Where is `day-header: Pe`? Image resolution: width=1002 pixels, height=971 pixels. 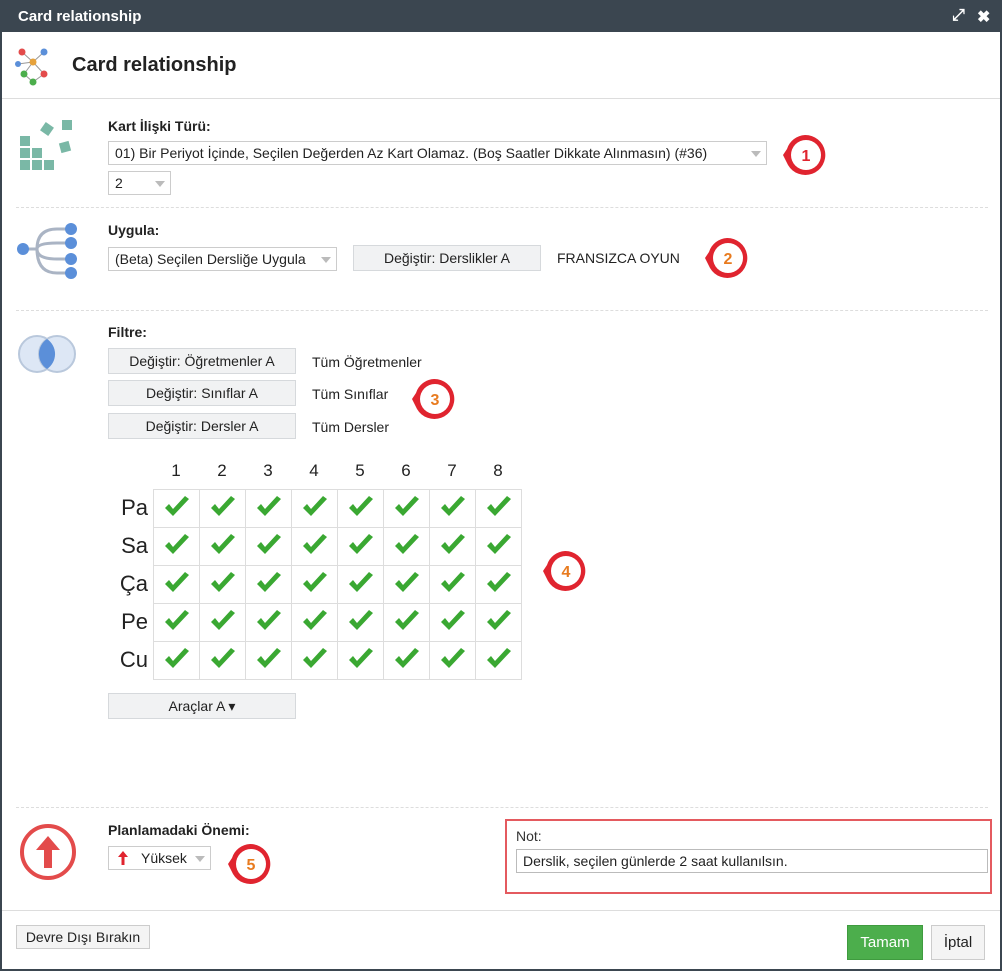
day-header: Pe is located at coordinates (128, 622).